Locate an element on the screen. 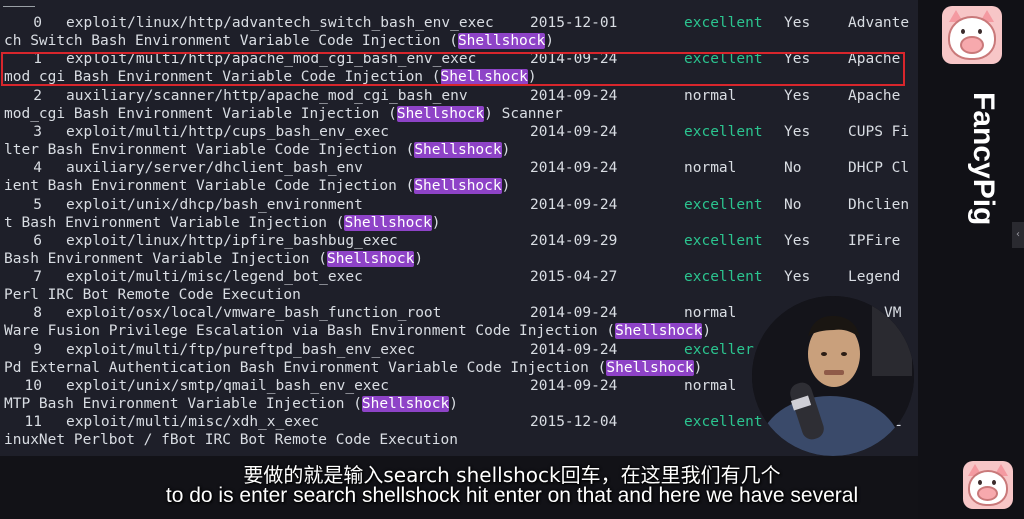 The width and height of the screenshot is (1024, 519). result-module-name: exploit/unix/dhcp/bash_environment is located at coordinates (214, 205).